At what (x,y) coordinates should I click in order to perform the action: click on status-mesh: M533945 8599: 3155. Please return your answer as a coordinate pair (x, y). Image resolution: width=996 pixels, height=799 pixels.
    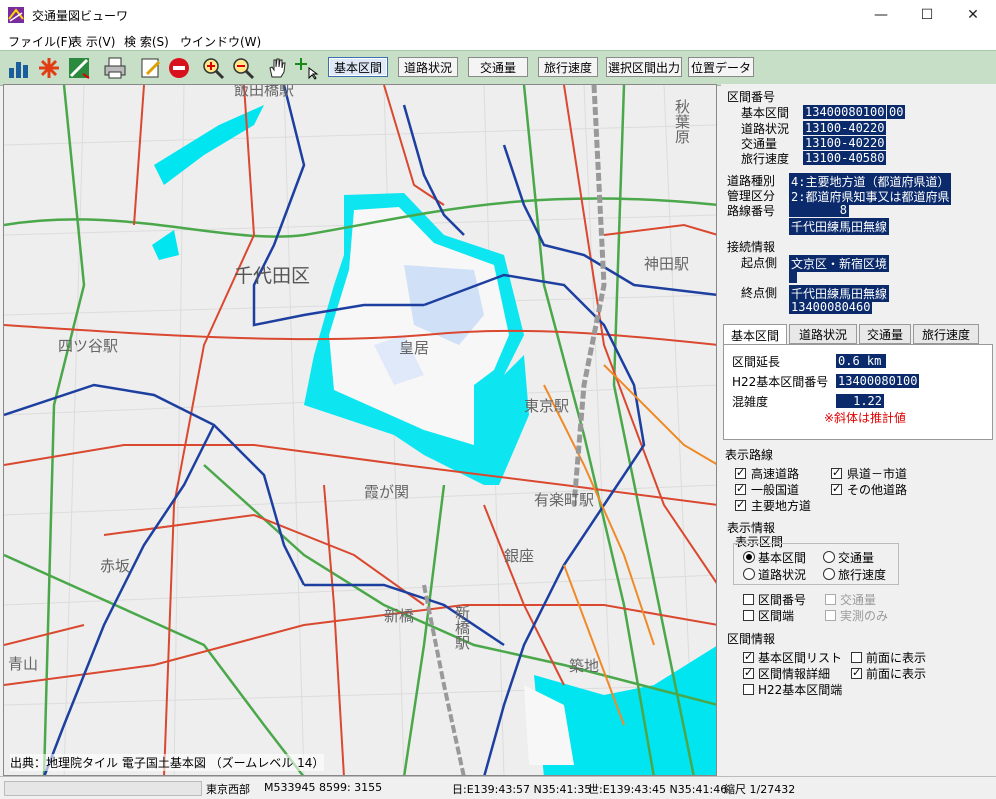
    Looking at the image, I should click on (323, 787).